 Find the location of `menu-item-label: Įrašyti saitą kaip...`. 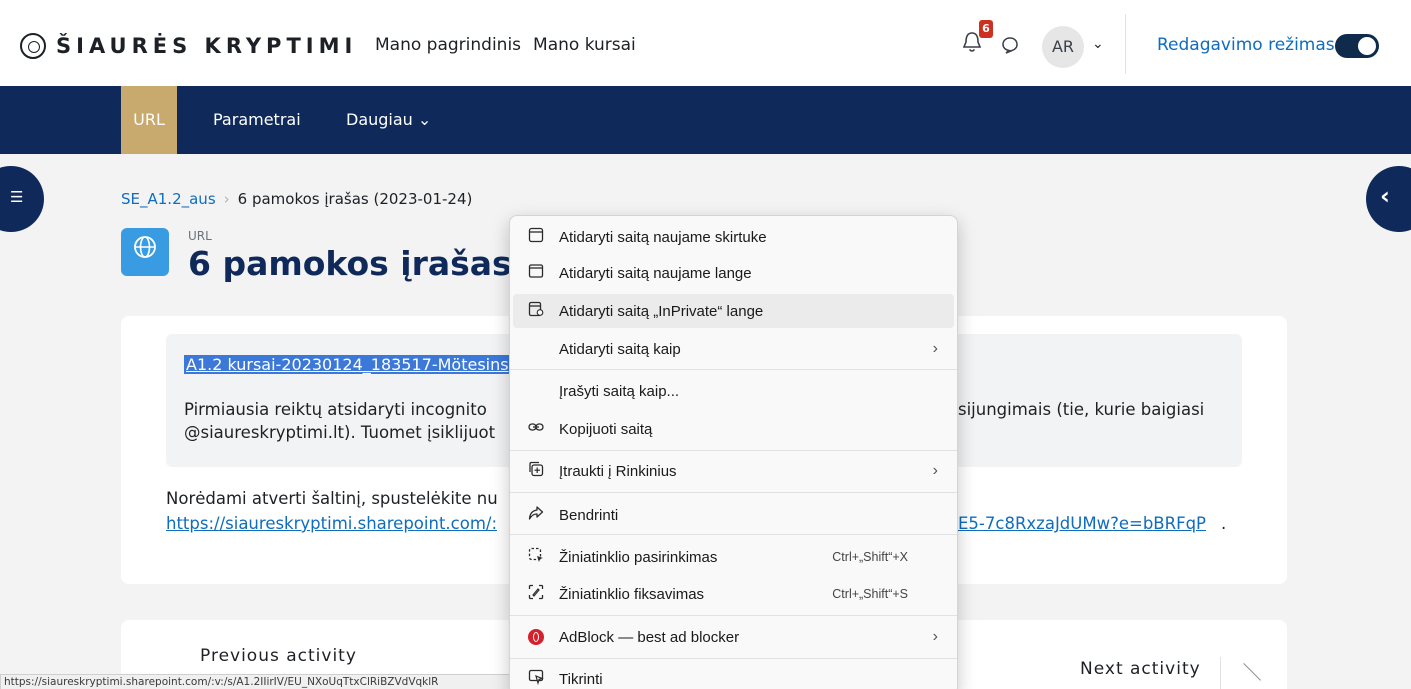

menu-item-label: Įrašyti saitą kaip... is located at coordinates (619, 391).